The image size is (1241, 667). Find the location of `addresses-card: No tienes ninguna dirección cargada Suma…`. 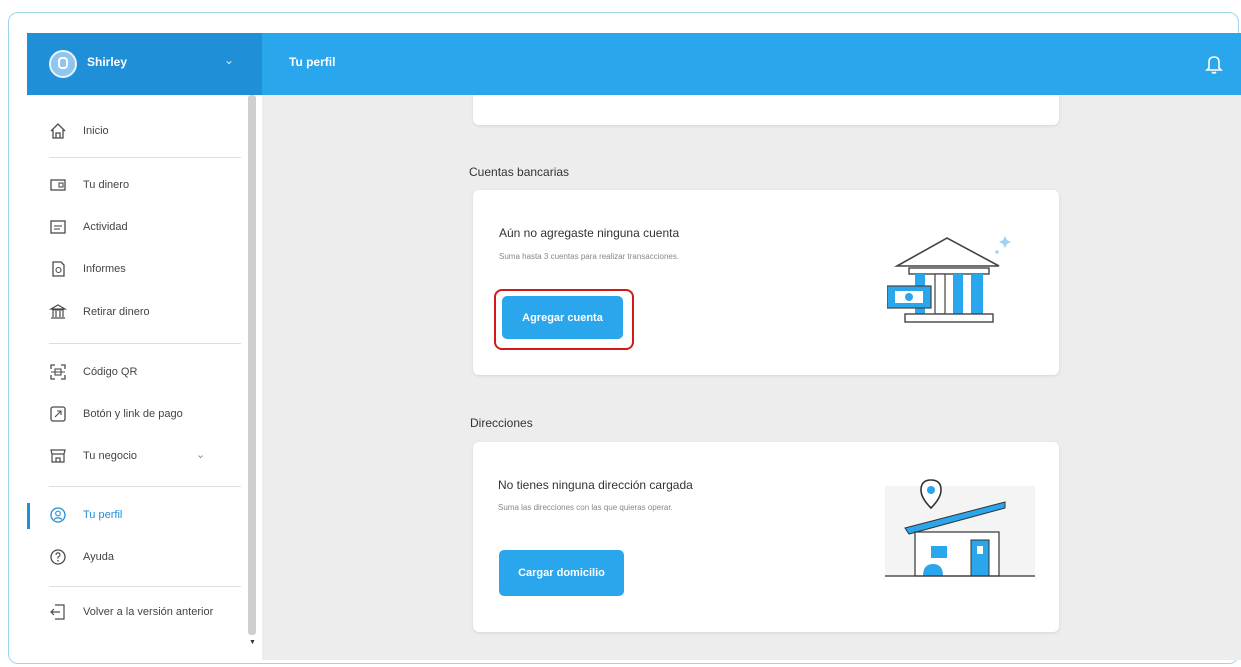

addresses-card: No tienes ninguna dirección cargada Suma… is located at coordinates (766, 537).